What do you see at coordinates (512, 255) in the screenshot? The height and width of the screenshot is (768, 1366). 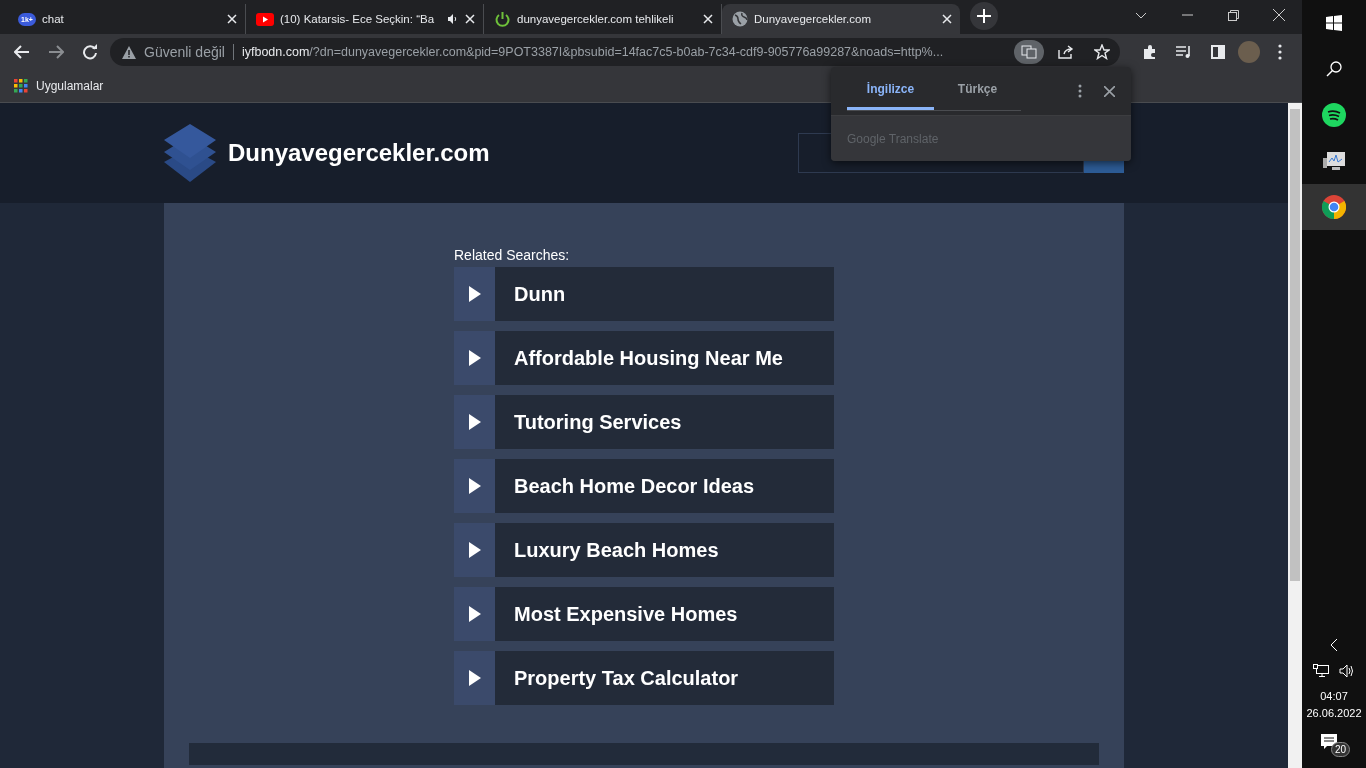 I see `related-searches-label: Related Searches:` at bounding box center [512, 255].